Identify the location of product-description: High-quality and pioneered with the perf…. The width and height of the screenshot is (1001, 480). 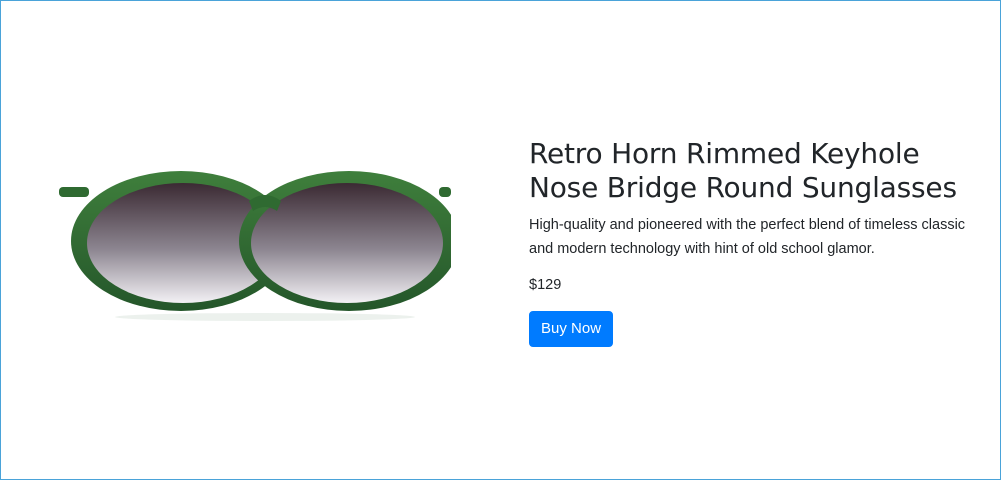
(747, 237).